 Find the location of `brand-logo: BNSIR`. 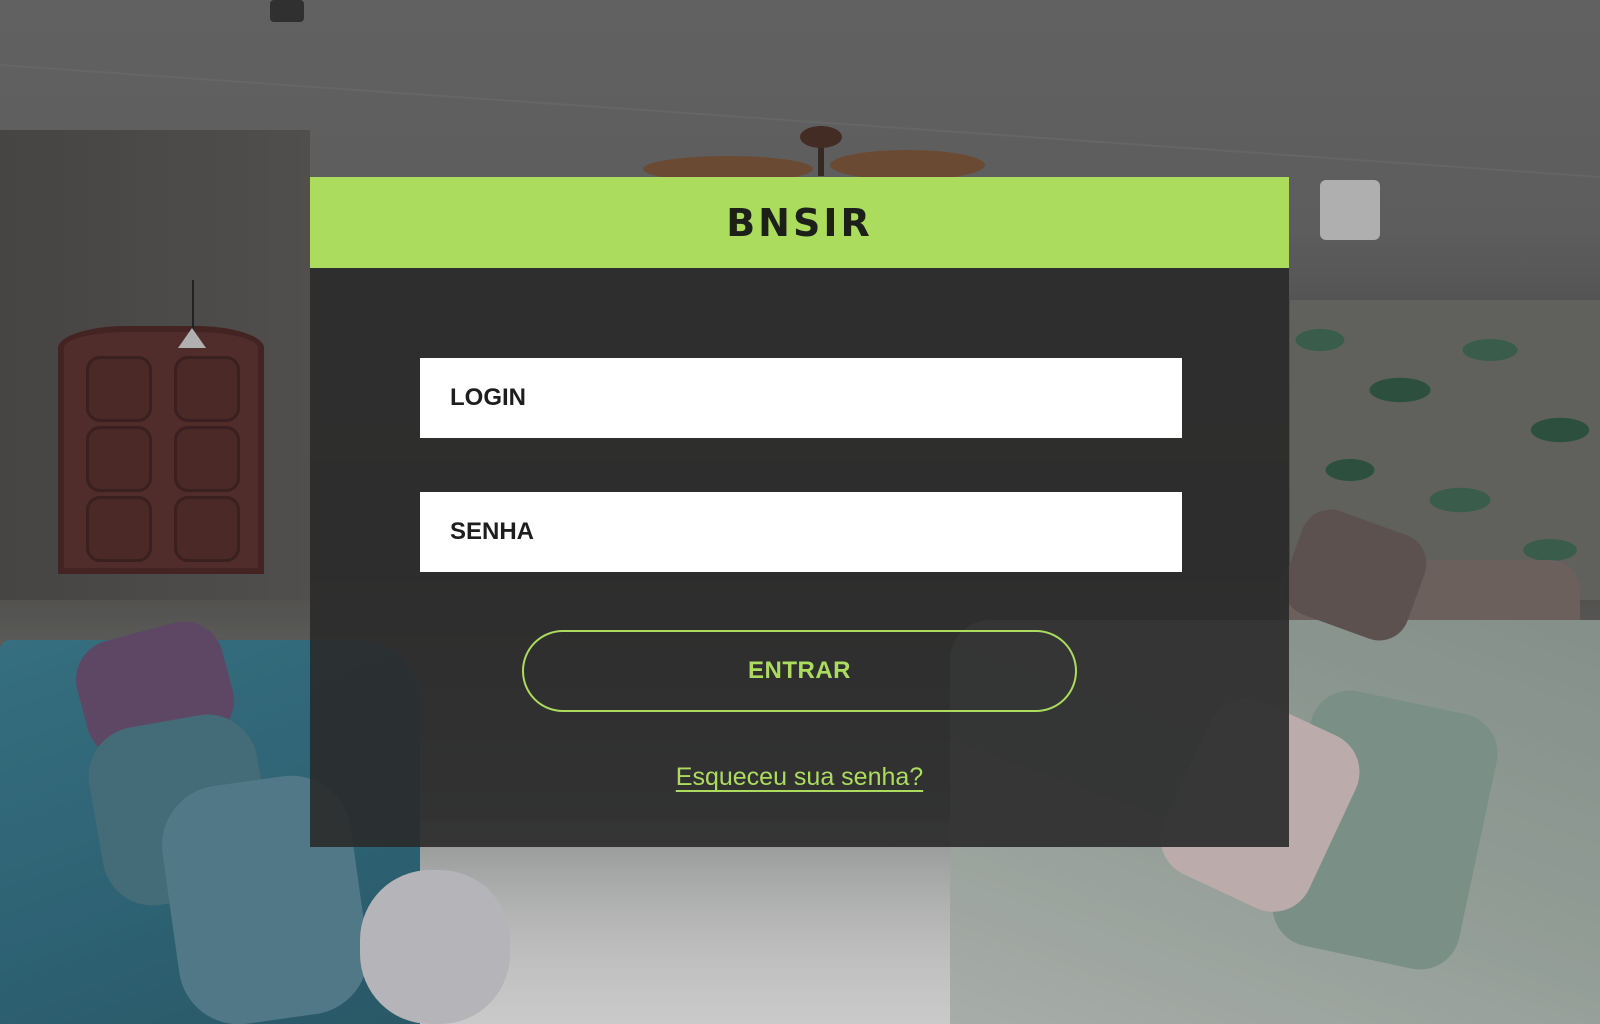

brand-logo: BNSIR is located at coordinates (799, 222).